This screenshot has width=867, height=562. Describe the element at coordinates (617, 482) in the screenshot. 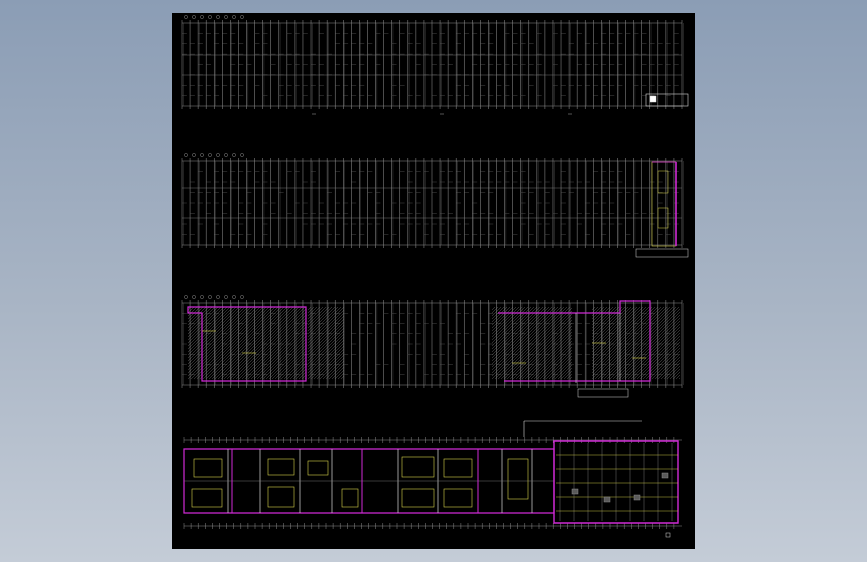

I see `right-wing-grid` at that location.